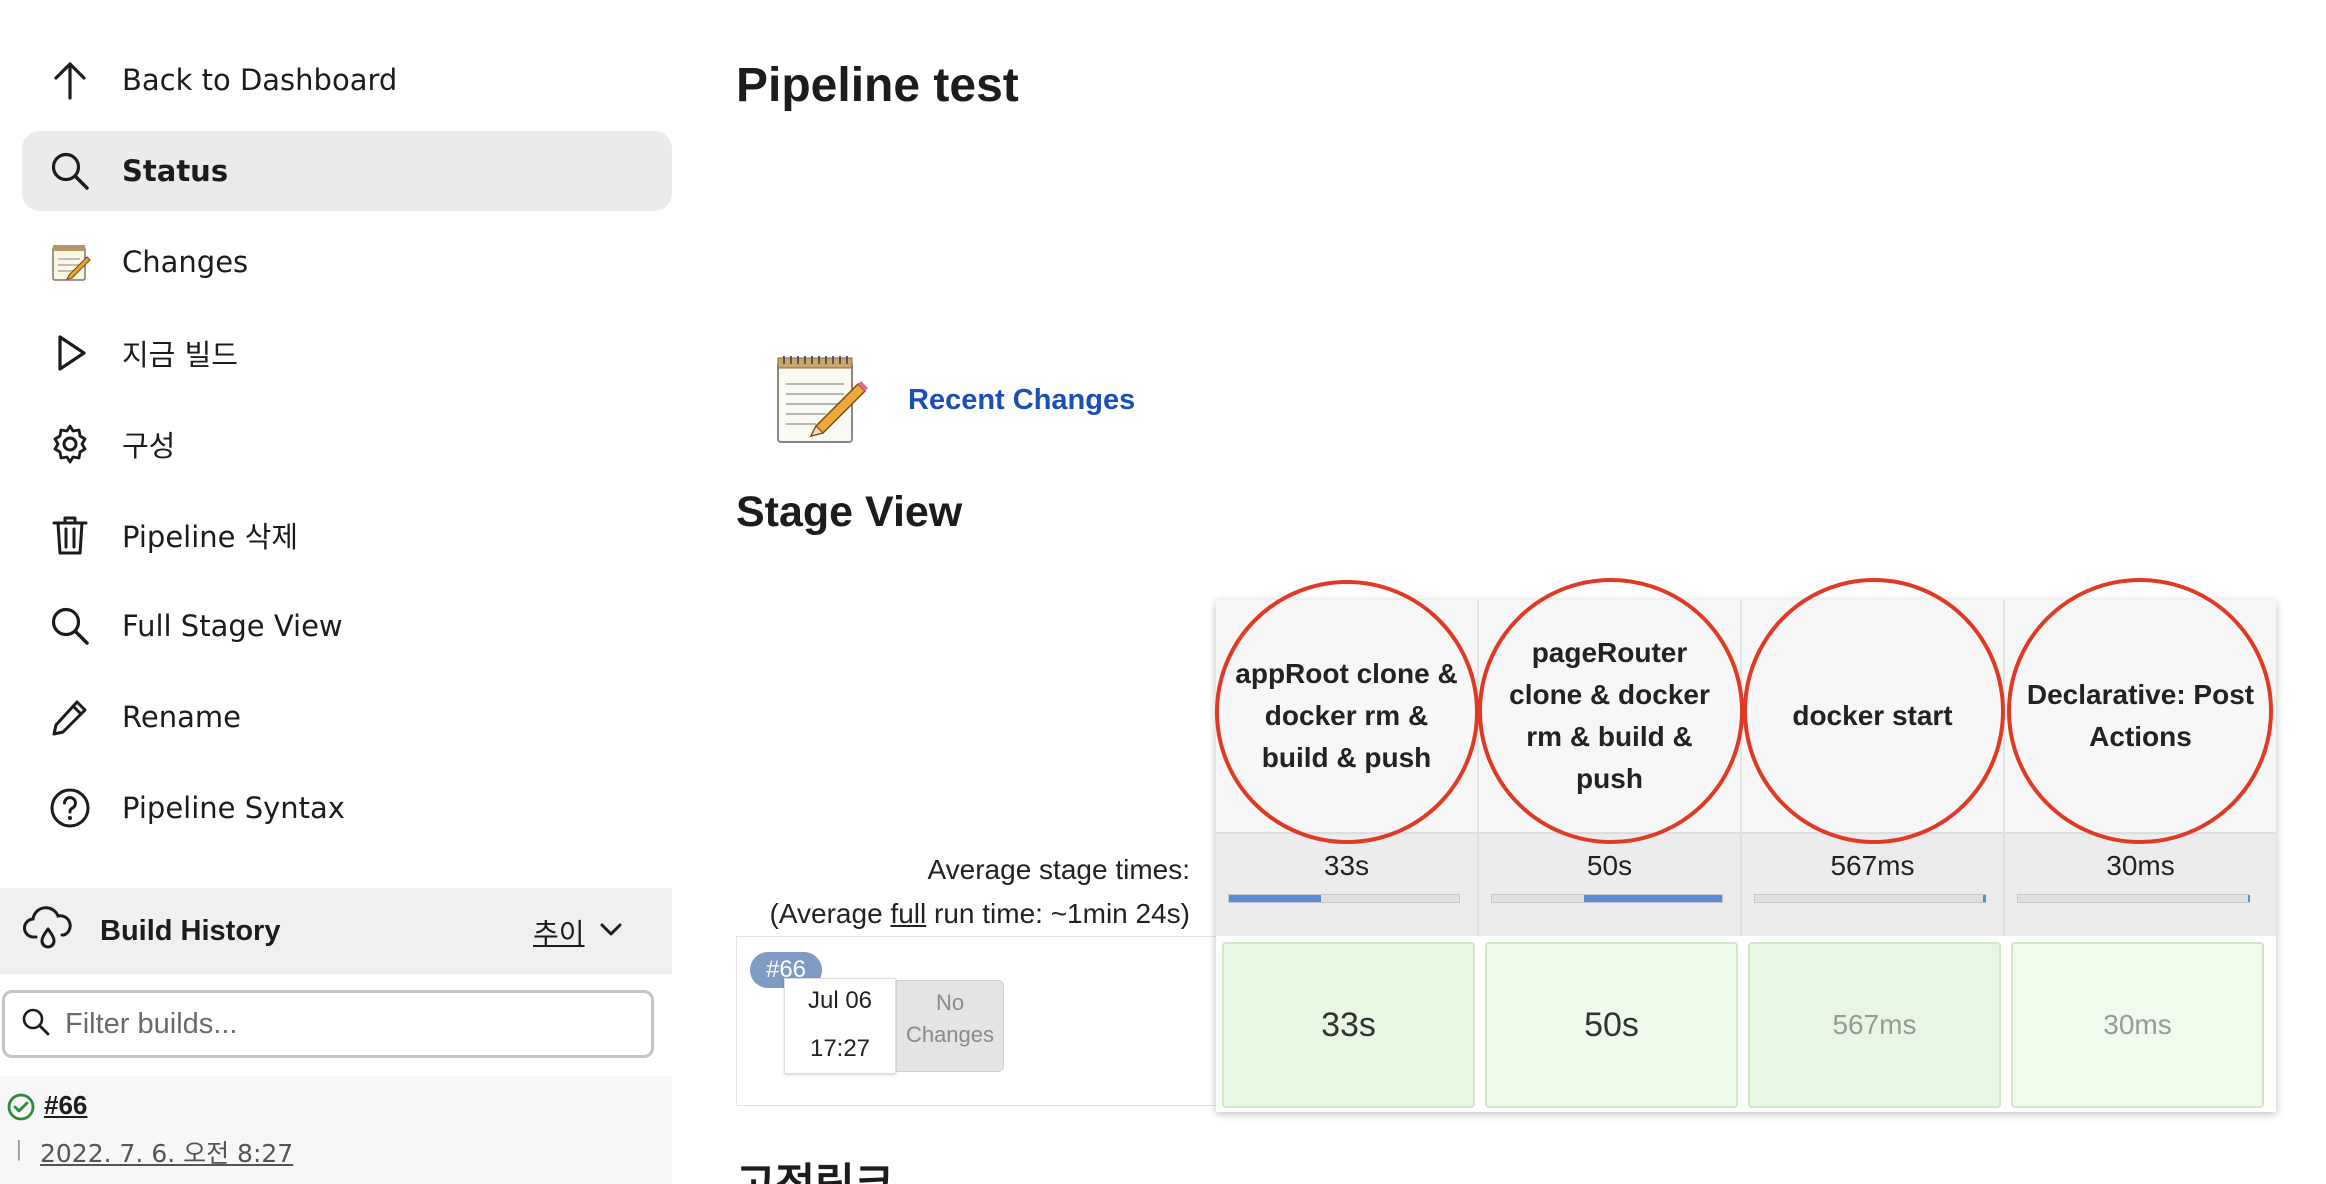  I want to click on sidebar-item-delete-pipeline: Pipeline 삭제, so click(347, 535).